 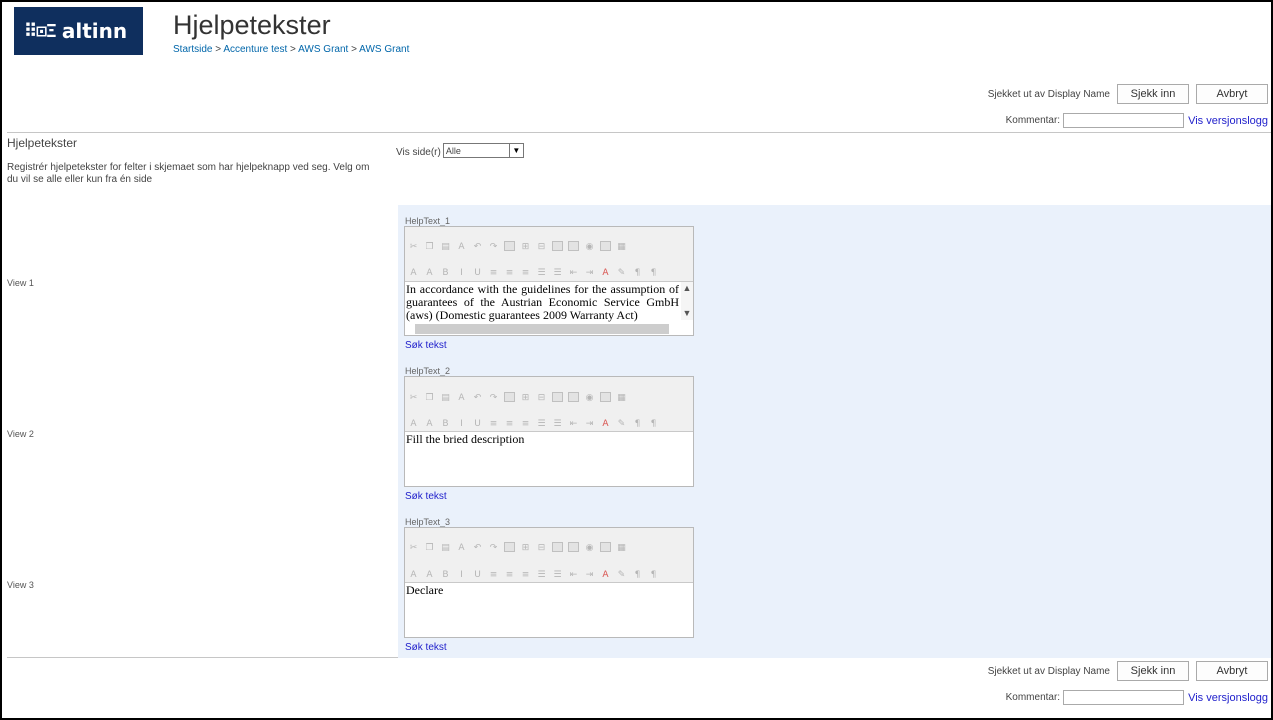 What do you see at coordinates (687, 313) in the screenshot?
I see `scroll-down-icon: ▼` at bounding box center [687, 313].